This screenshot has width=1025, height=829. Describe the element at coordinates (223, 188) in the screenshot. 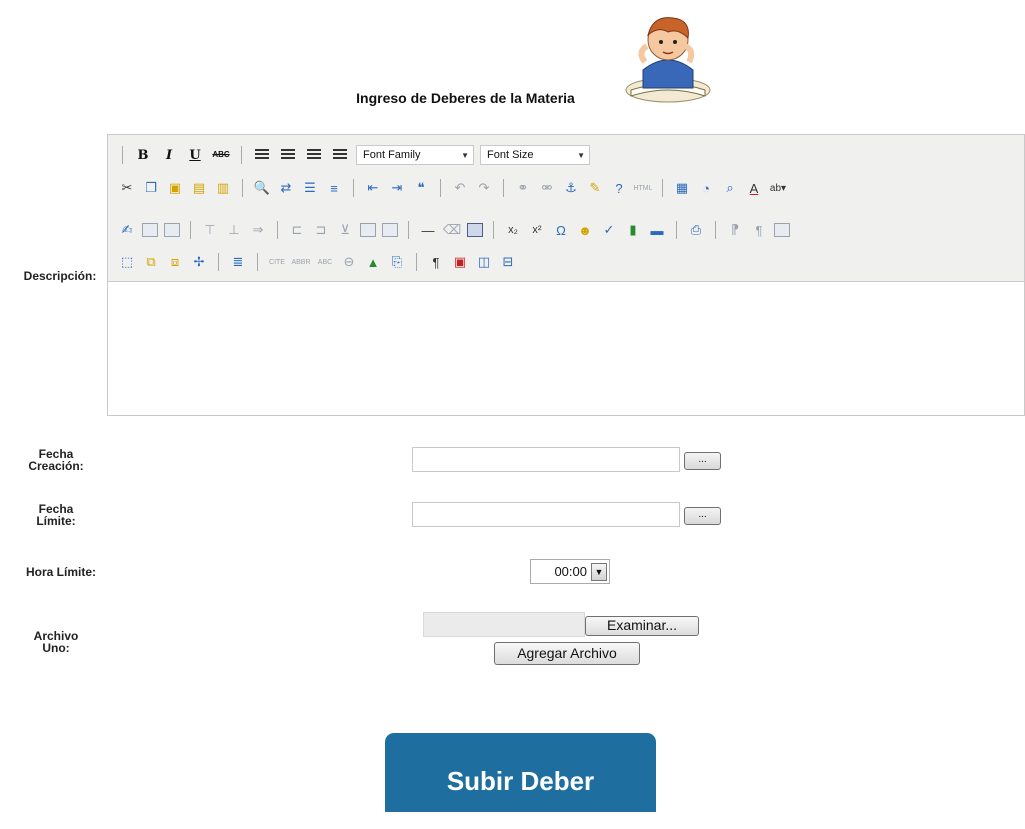

I see `paste-word-icon: ▥` at that location.